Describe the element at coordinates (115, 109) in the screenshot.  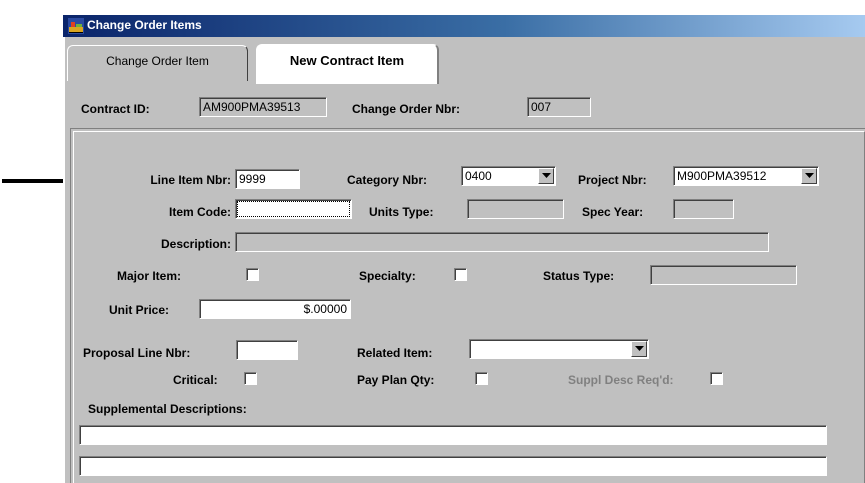
I see `contract-id-label: Contract ID:` at that location.